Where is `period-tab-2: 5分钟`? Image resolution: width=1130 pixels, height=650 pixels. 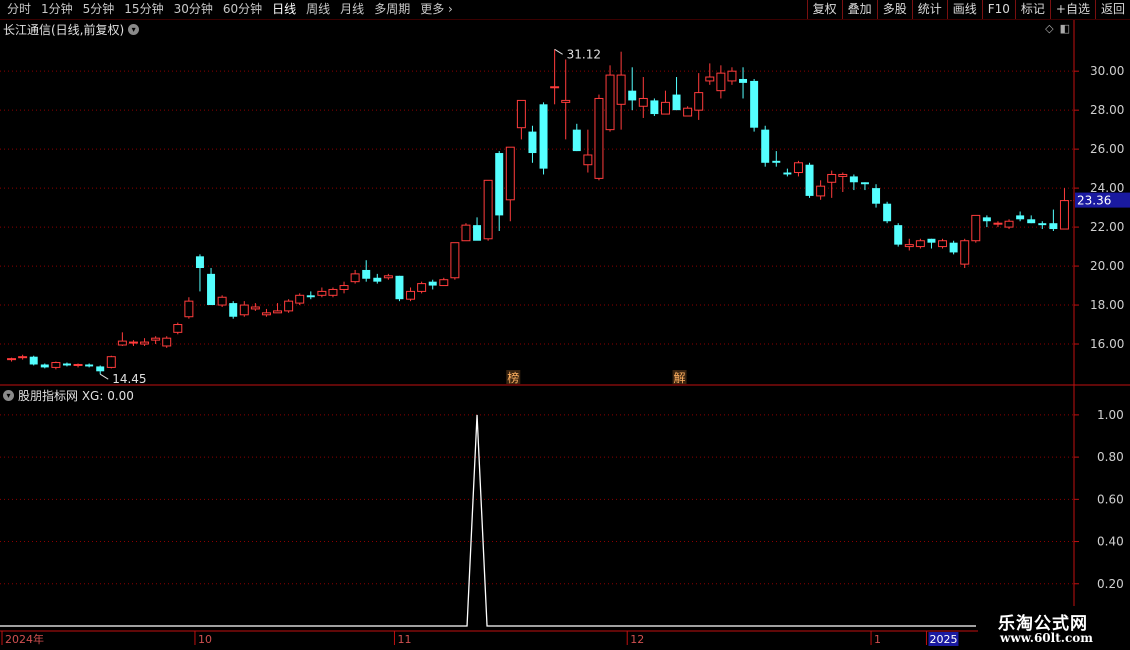 period-tab-2: 5分钟 is located at coordinates (99, 9).